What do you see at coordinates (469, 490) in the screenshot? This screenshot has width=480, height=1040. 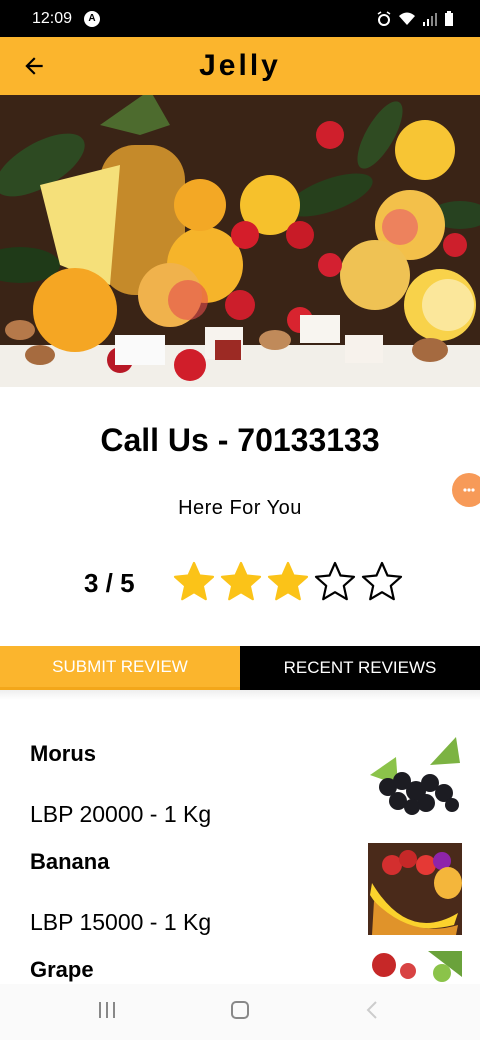 I see `chat-icon` at bounding box center [469, 490].